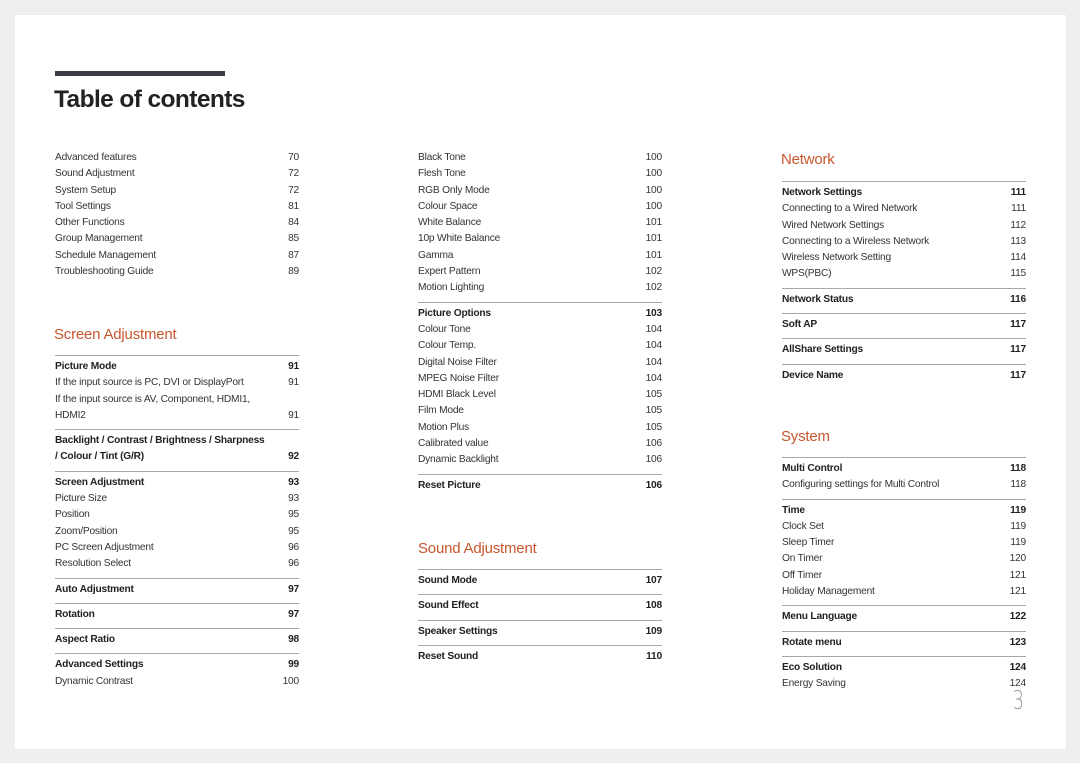 The width and height of the screenshot is (1080, 763). Describe the element at coordinates (477, 548) in the screenshot. I see `section-title-sound-adjustment: Sound Adjustment` at that location.